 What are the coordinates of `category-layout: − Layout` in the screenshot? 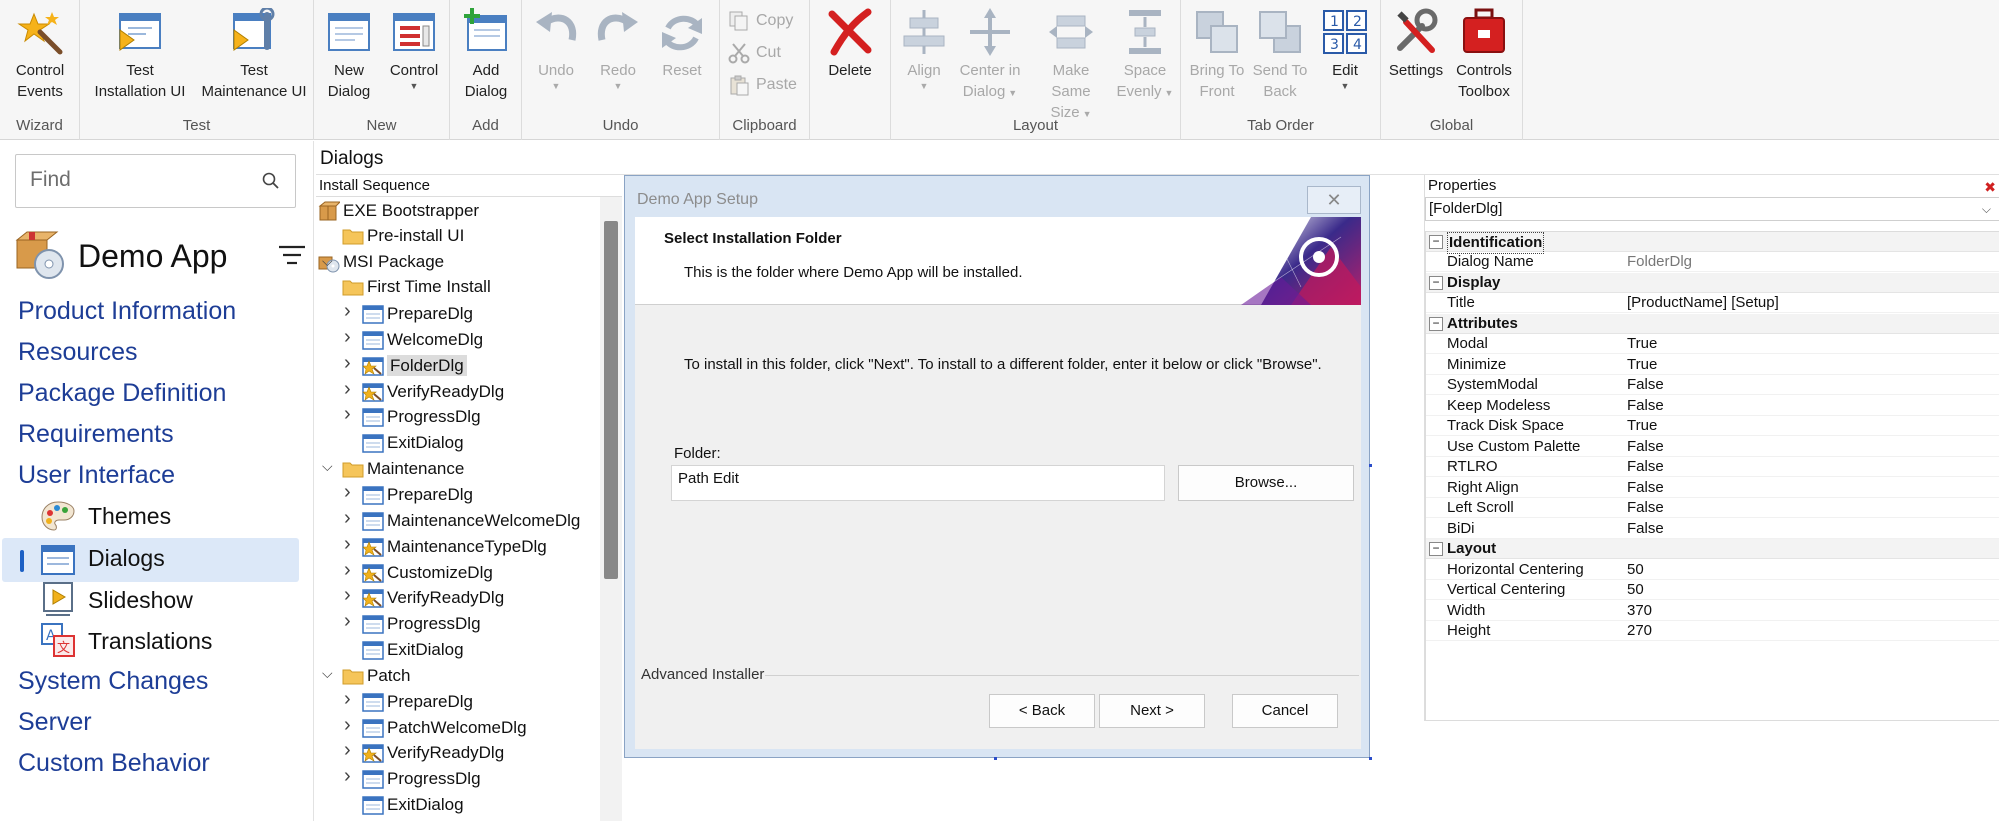 It's located at (1712, 549).